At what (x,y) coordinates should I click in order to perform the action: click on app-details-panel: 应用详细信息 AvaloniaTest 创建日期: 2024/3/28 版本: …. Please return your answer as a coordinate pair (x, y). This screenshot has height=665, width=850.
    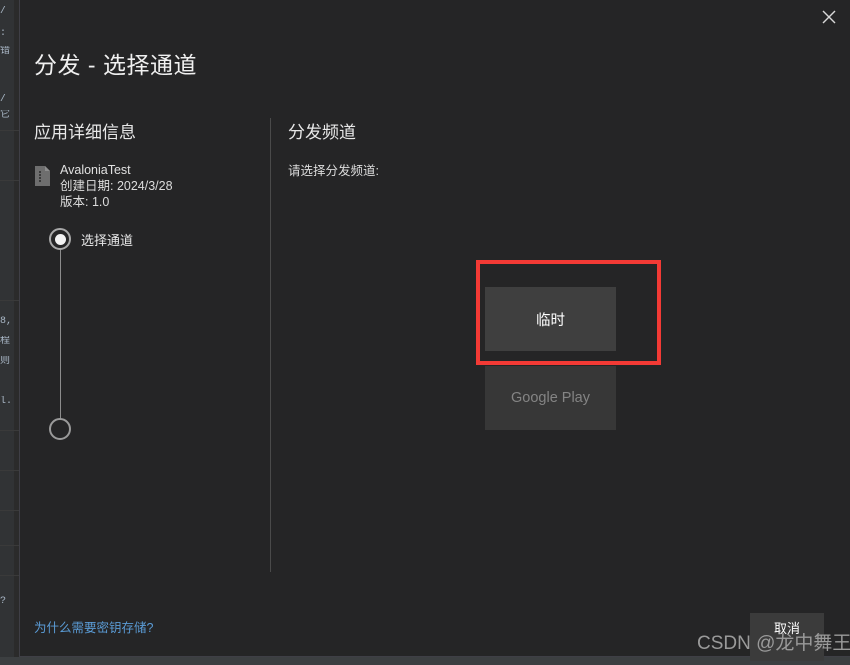
    Looking at the image, I should click on (152, 279).